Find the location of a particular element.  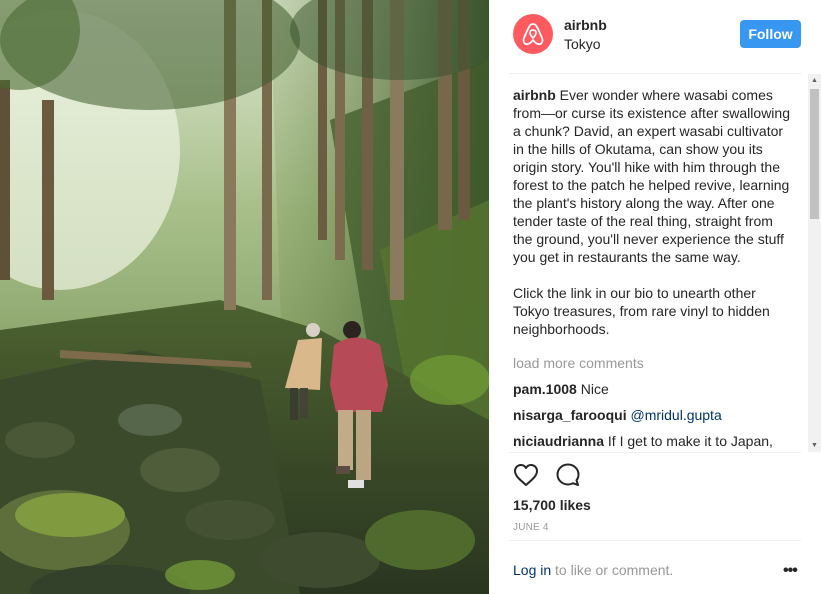

login-prompt: Log in to like or comment. is located at coordinates (593, 570).